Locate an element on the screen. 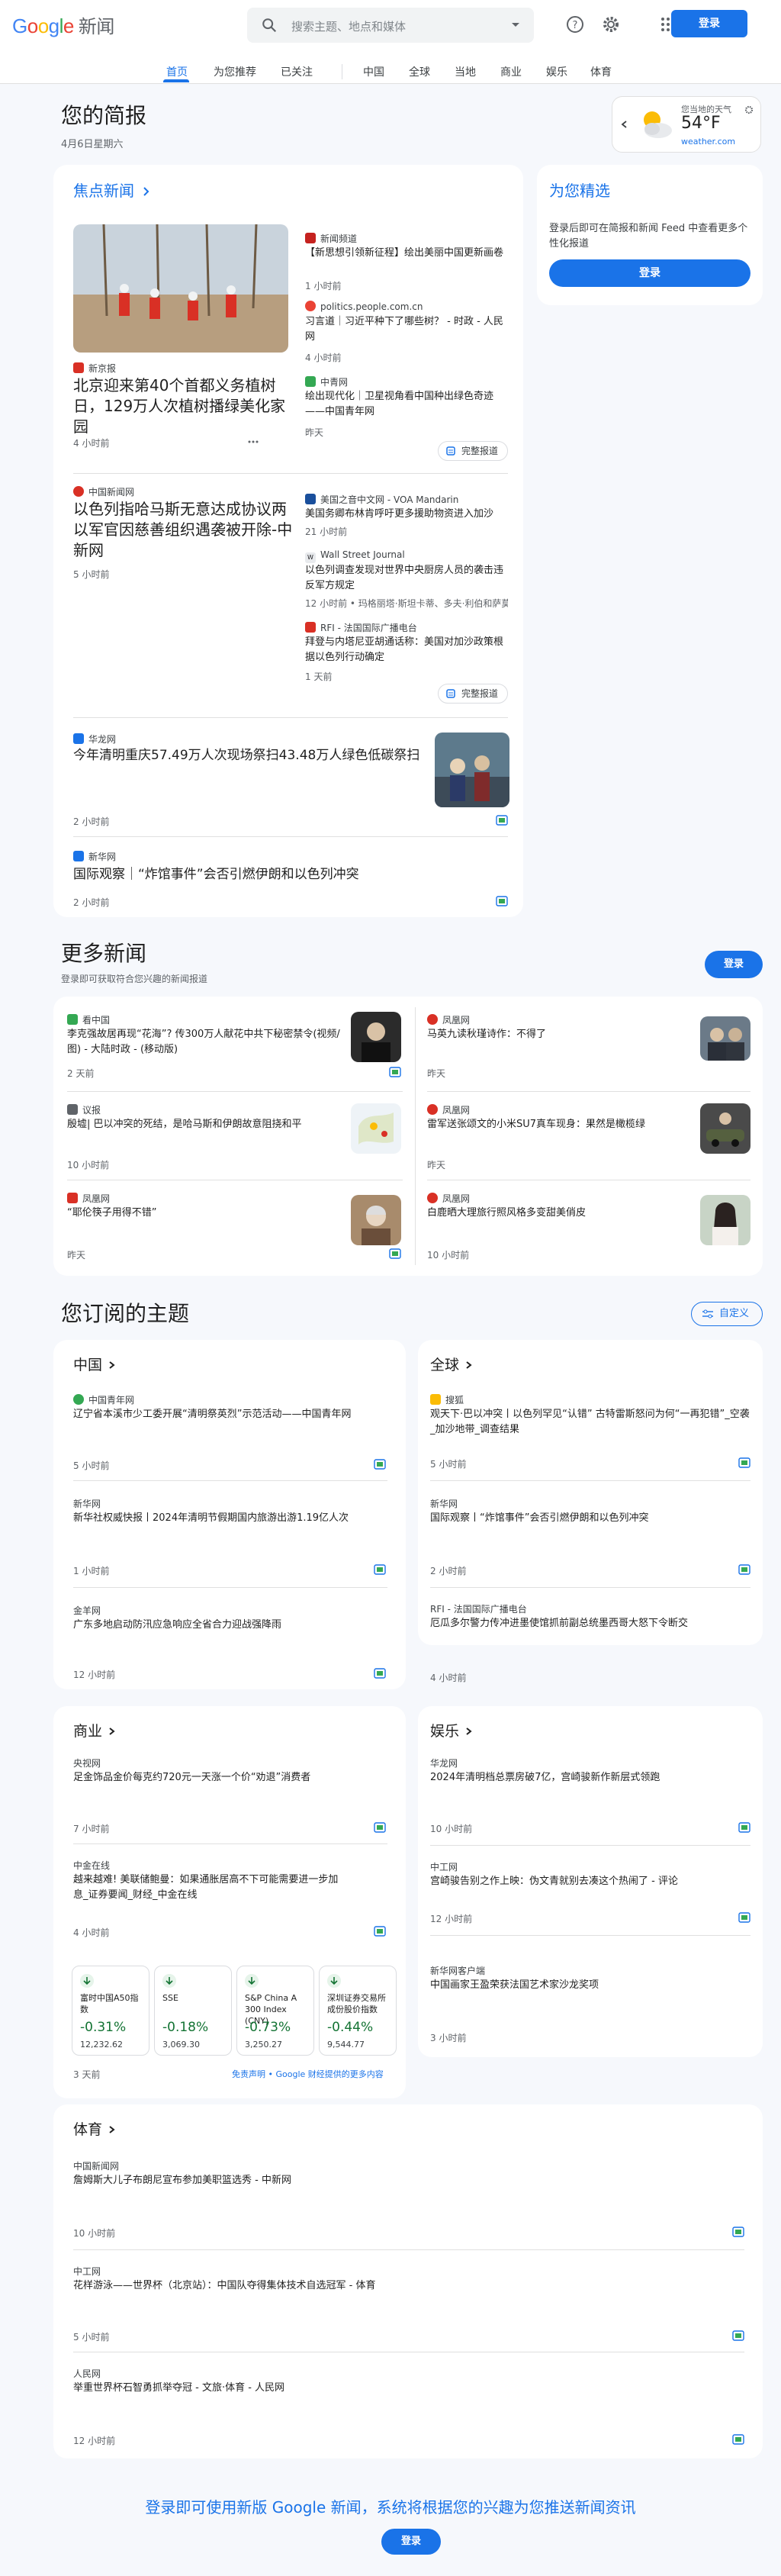 The image size is (781, 2576). story-headline: 马英九读秋瑾诗作：不得了 is located at coordinates (556, 1034).